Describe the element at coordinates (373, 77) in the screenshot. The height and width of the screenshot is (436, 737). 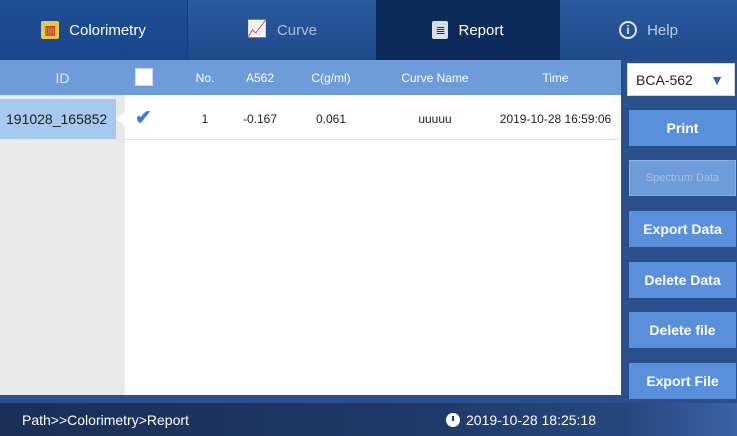
I see `table-header-row: No. A562 C(g/ml) Curve Name Time` at that location.